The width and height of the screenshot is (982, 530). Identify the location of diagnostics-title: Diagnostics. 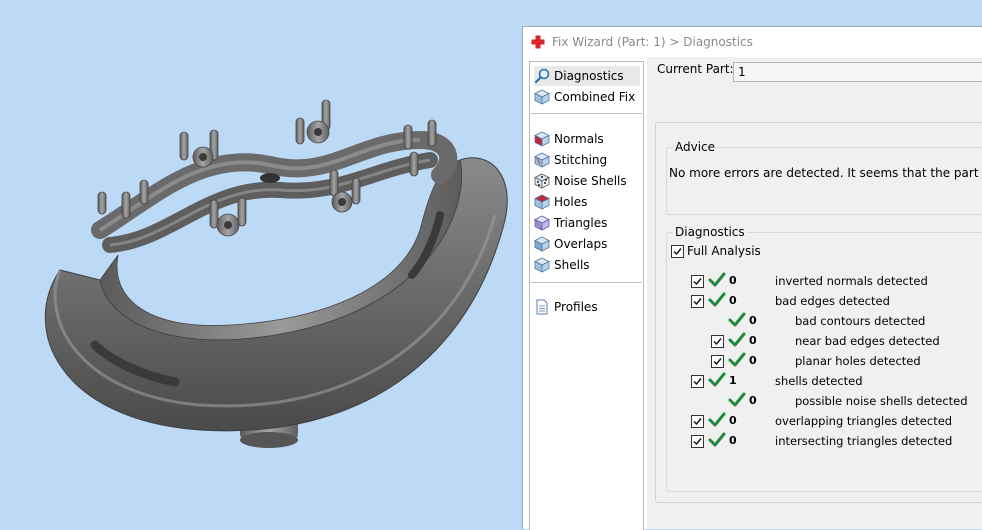
(710, 232).